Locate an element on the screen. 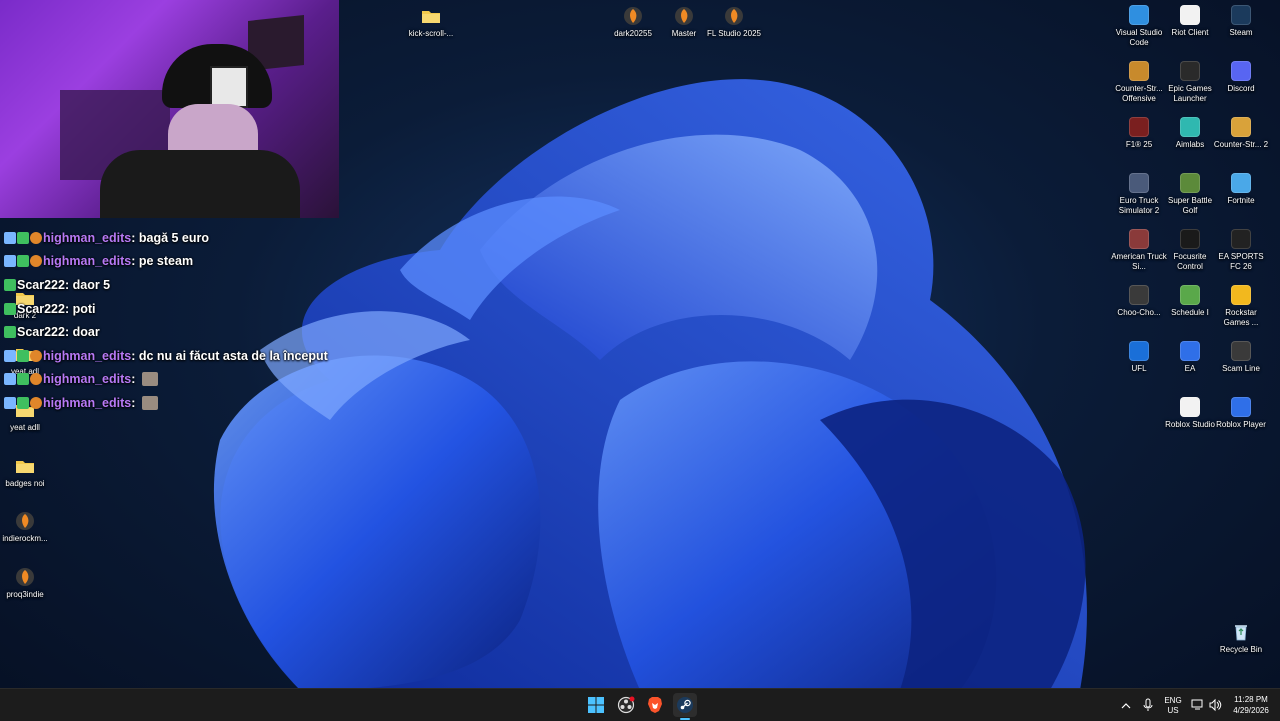 This screenshot has height=721, width=1280. start-button is located at coordinates (596, 705).